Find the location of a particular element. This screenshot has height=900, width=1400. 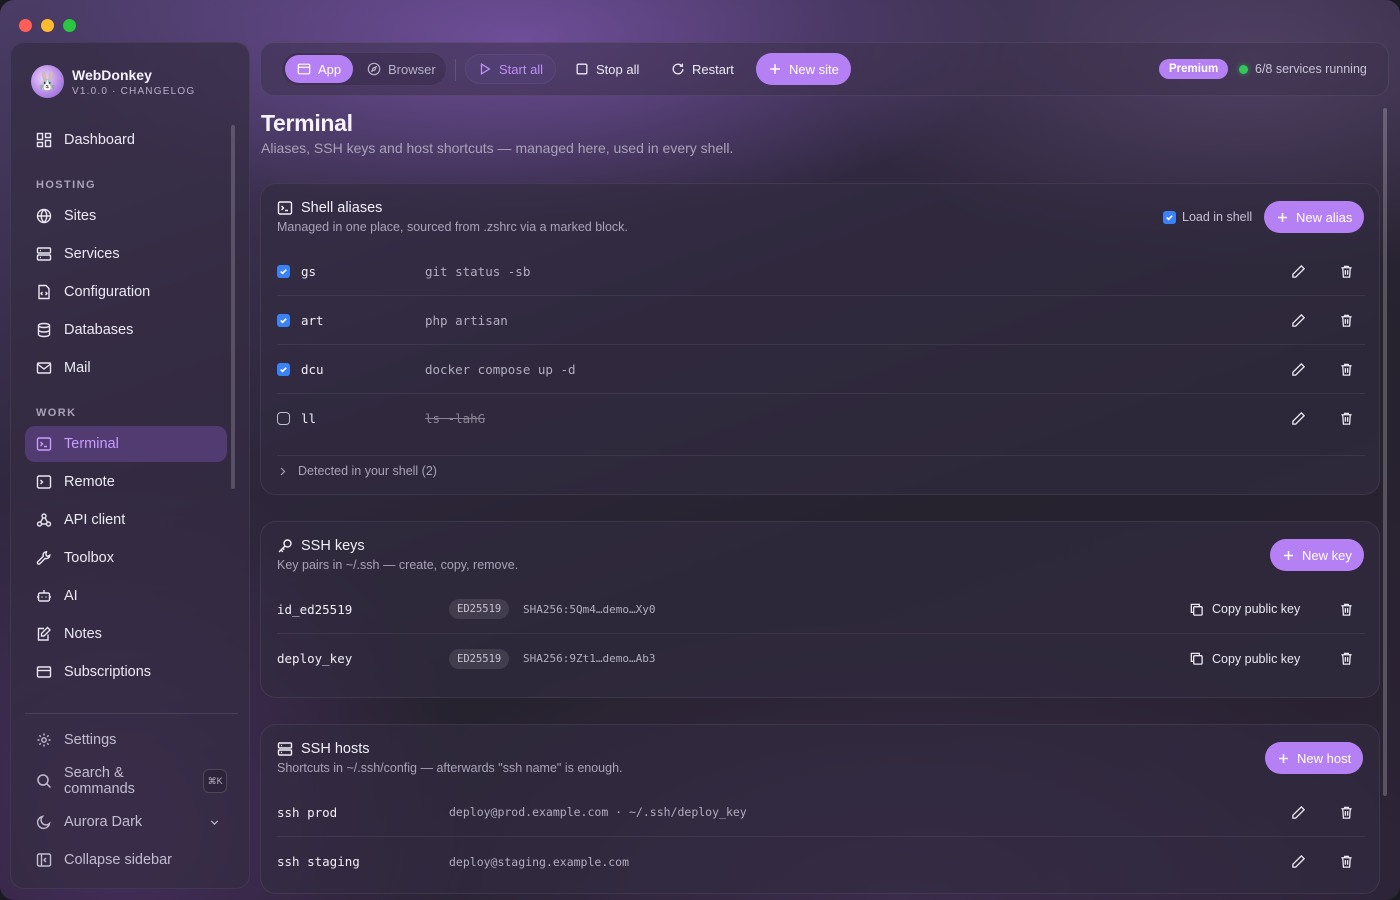

sidebar-item-settings: Settings is located at coordinates (126, 740).